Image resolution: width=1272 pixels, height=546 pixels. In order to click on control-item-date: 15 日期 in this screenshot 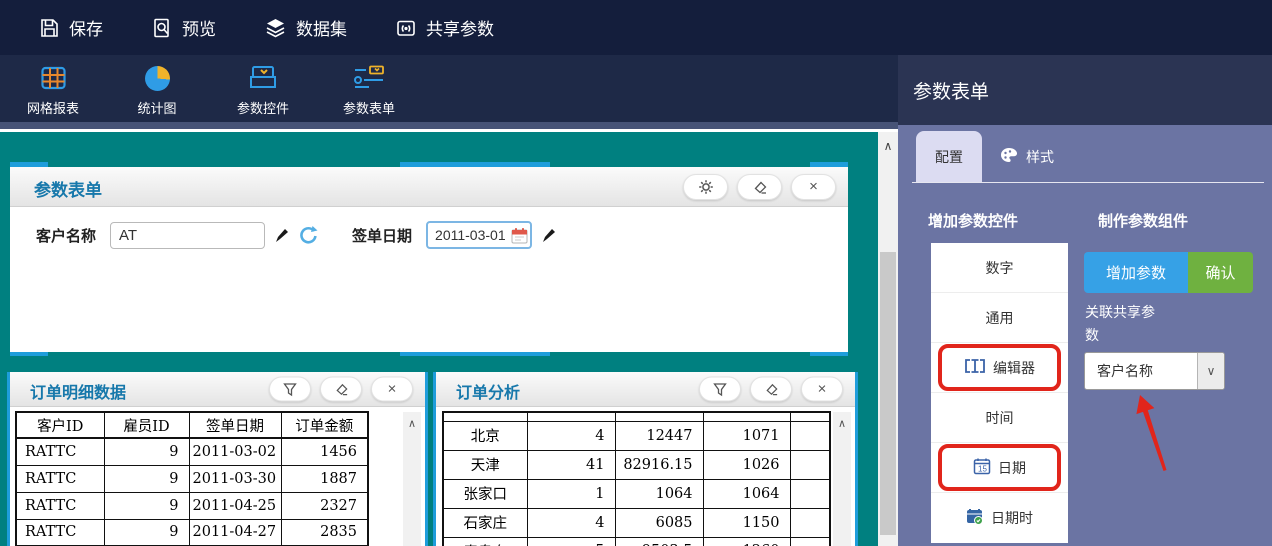, I will do `click(999, 468)`.